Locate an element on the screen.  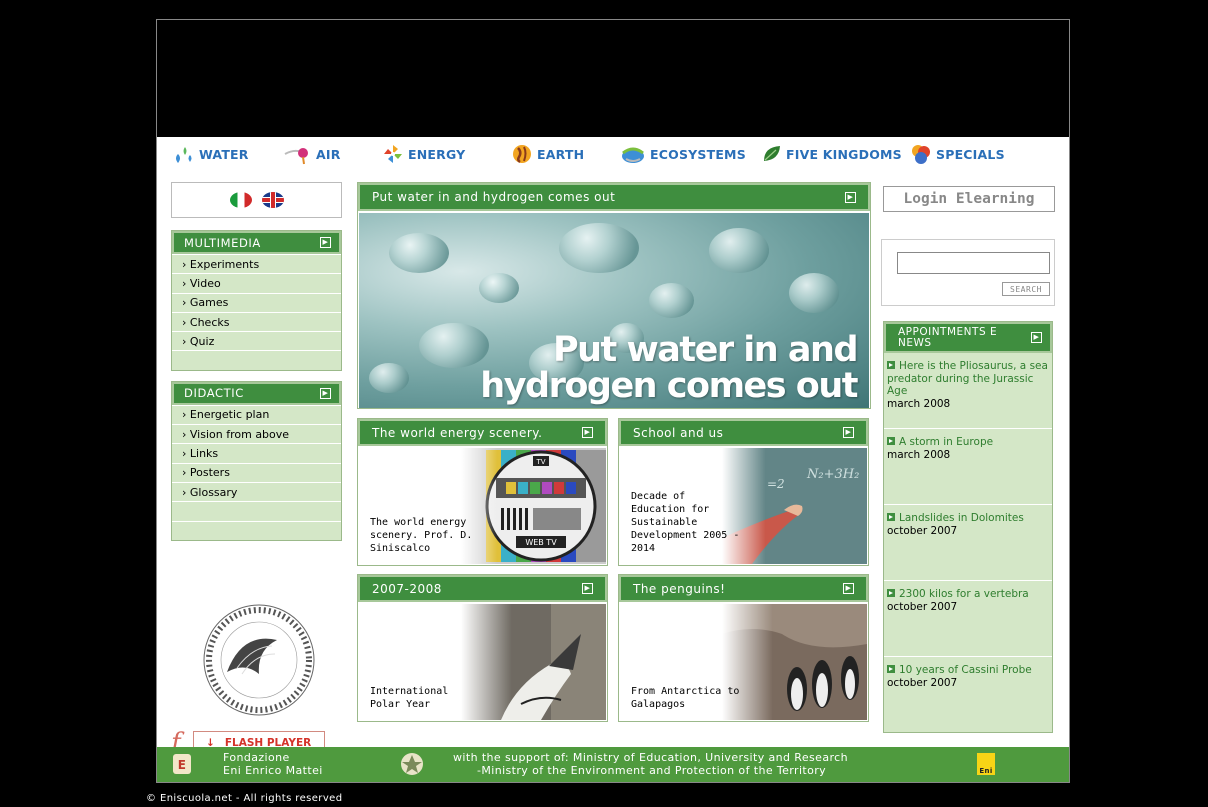
search-panel: SEARCH is located at coordinates (968, 272).